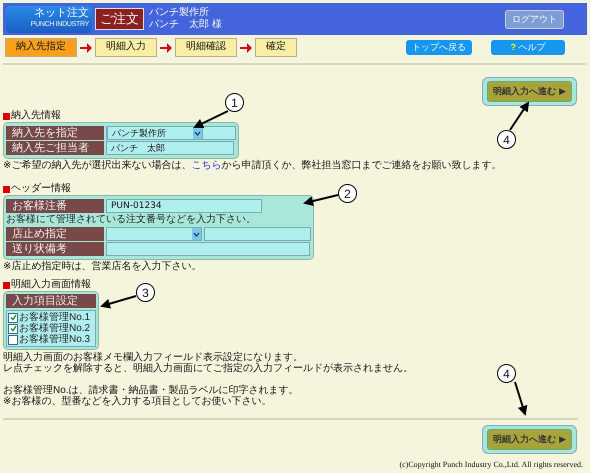 The width and height of the screenshot is (590, 473). What do you see at coordinates (55, 133) in the screenshot?
I see `field-label: 納入先を指定` at bounding box center [55, 133].